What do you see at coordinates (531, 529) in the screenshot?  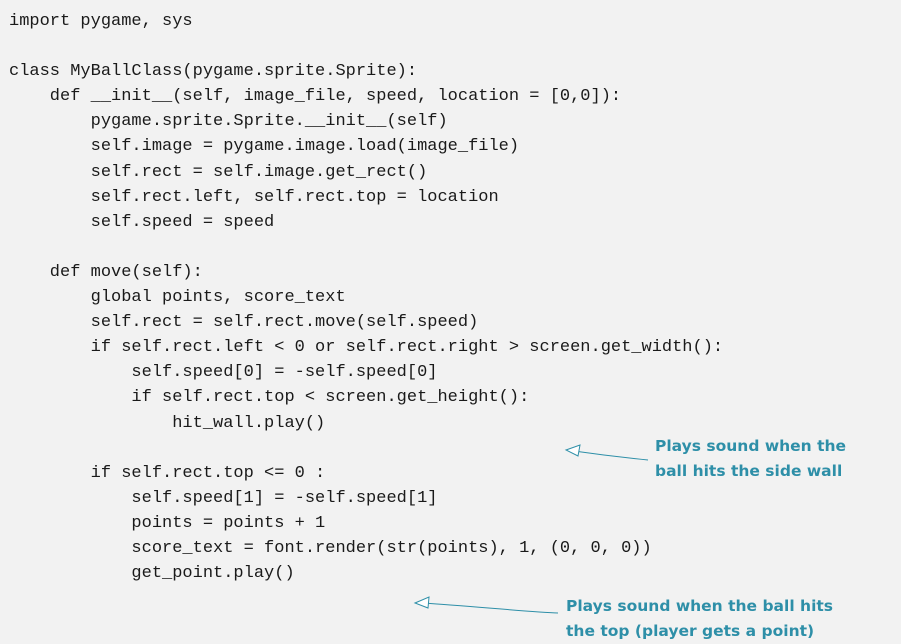 I see `callout-arrows` at bounding box center [531, 529].